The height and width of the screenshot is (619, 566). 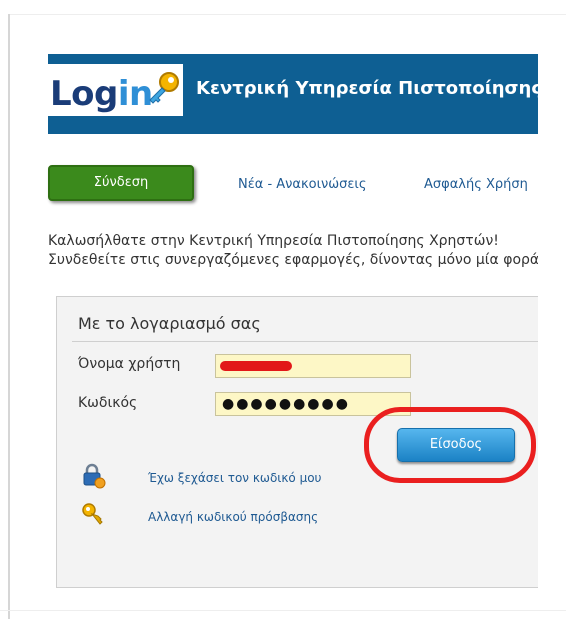 I want to click on annotation-circle, so click(x=450, y=445).